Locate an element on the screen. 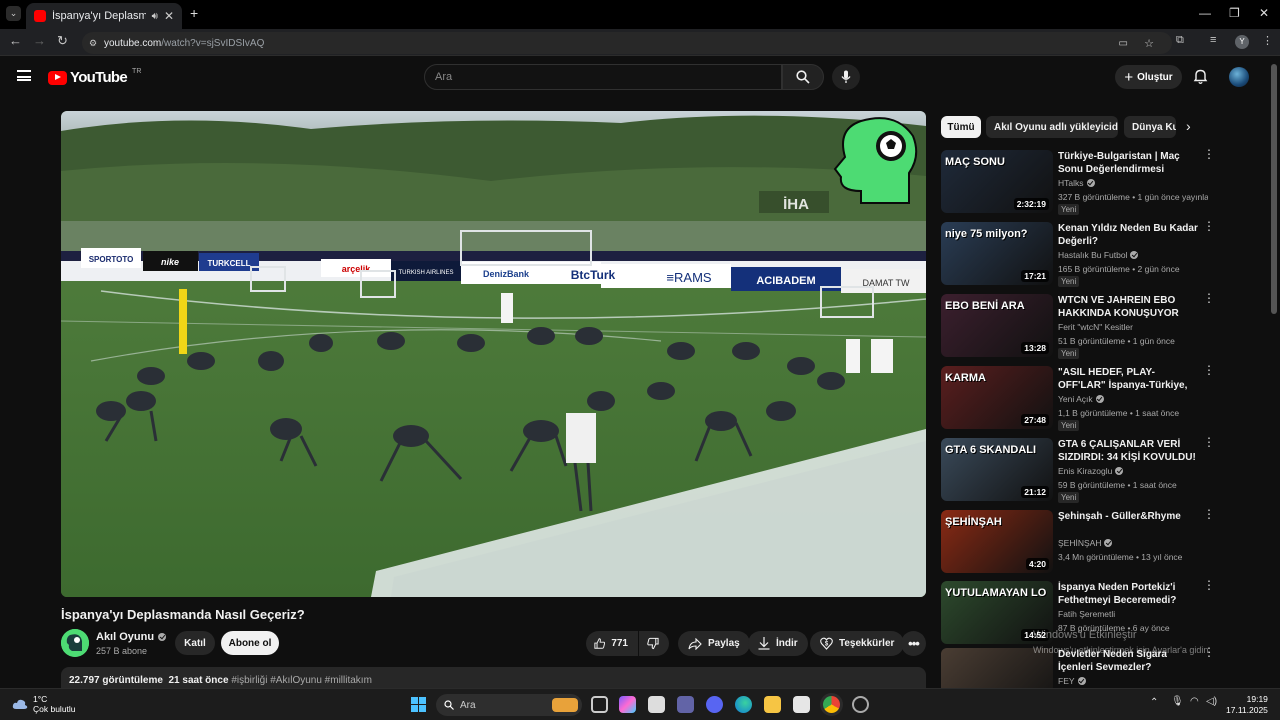 The image size is (1280, 720). back-arrow-icon: ← is located at coordinates (15, 40).